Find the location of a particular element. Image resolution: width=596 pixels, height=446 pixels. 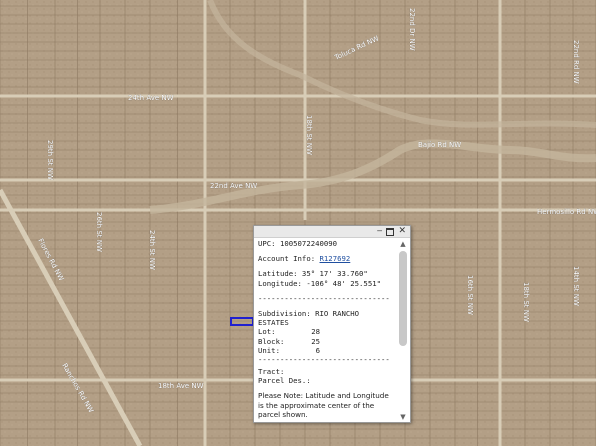

popup-titlebar: ‒ ✕ is located at coordinates (332, 232).